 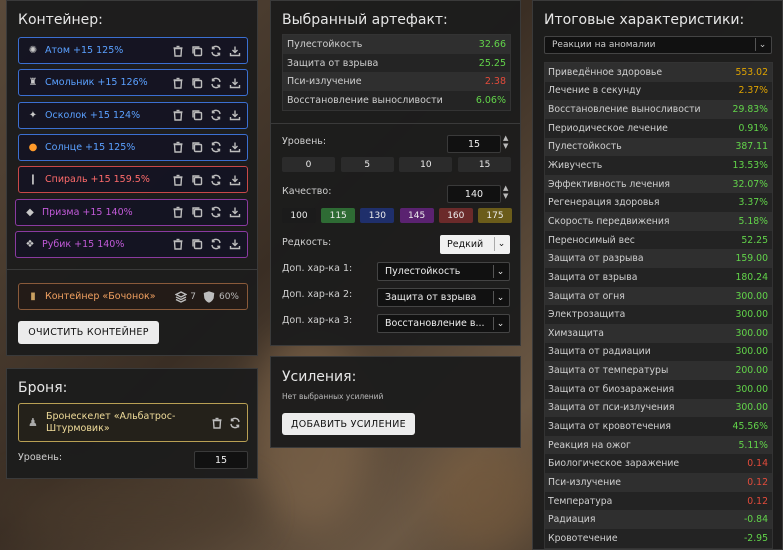 What do you see at coordinates (658, 464) in the screenshot?
I see `totals-row: Биологическое заражение 0.14` at bounding box center [658, 464].